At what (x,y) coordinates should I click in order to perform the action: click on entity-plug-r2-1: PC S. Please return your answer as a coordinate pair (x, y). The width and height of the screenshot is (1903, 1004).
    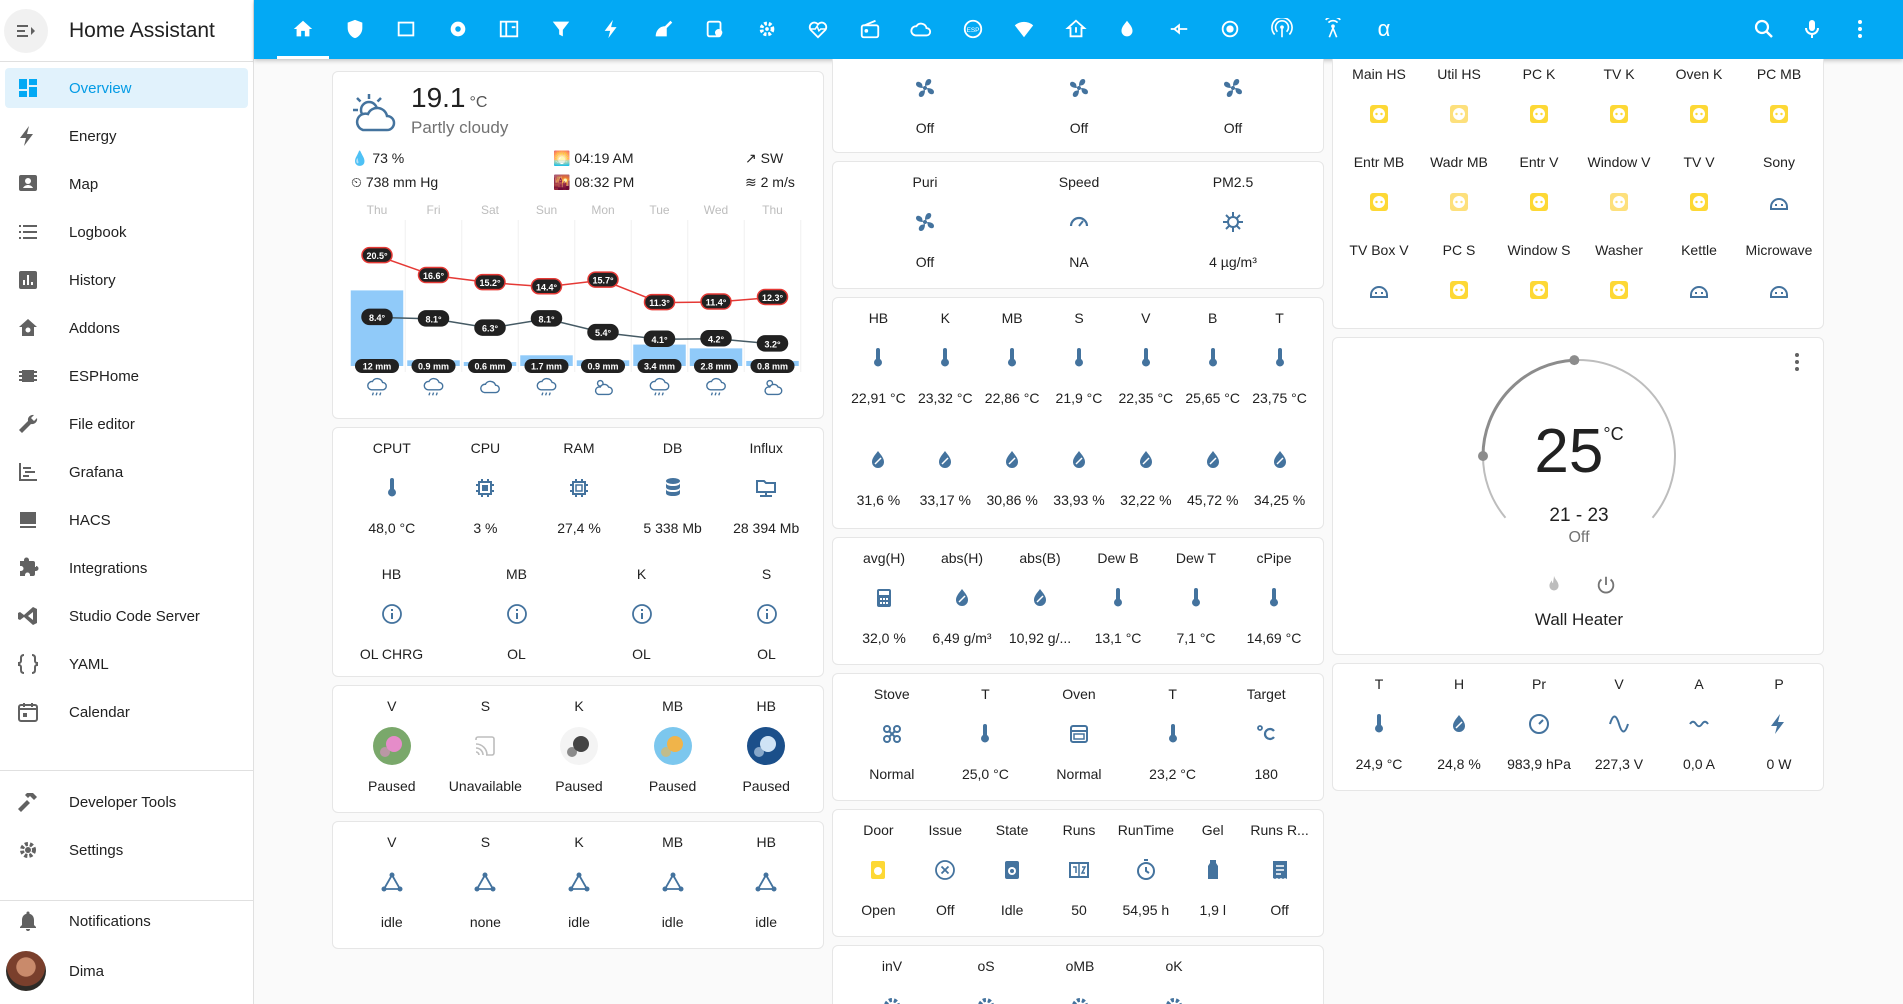
    Looking at the image, I should click on (1459, 271).